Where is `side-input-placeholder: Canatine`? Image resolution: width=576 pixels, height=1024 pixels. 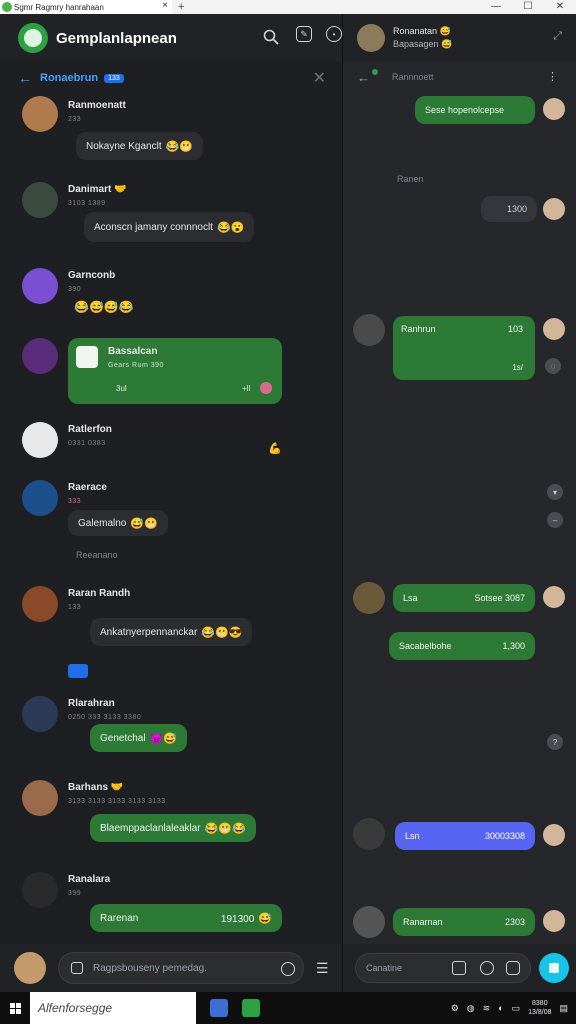 side-input-placeholder: Canatine is located at coordinates (384, 968).